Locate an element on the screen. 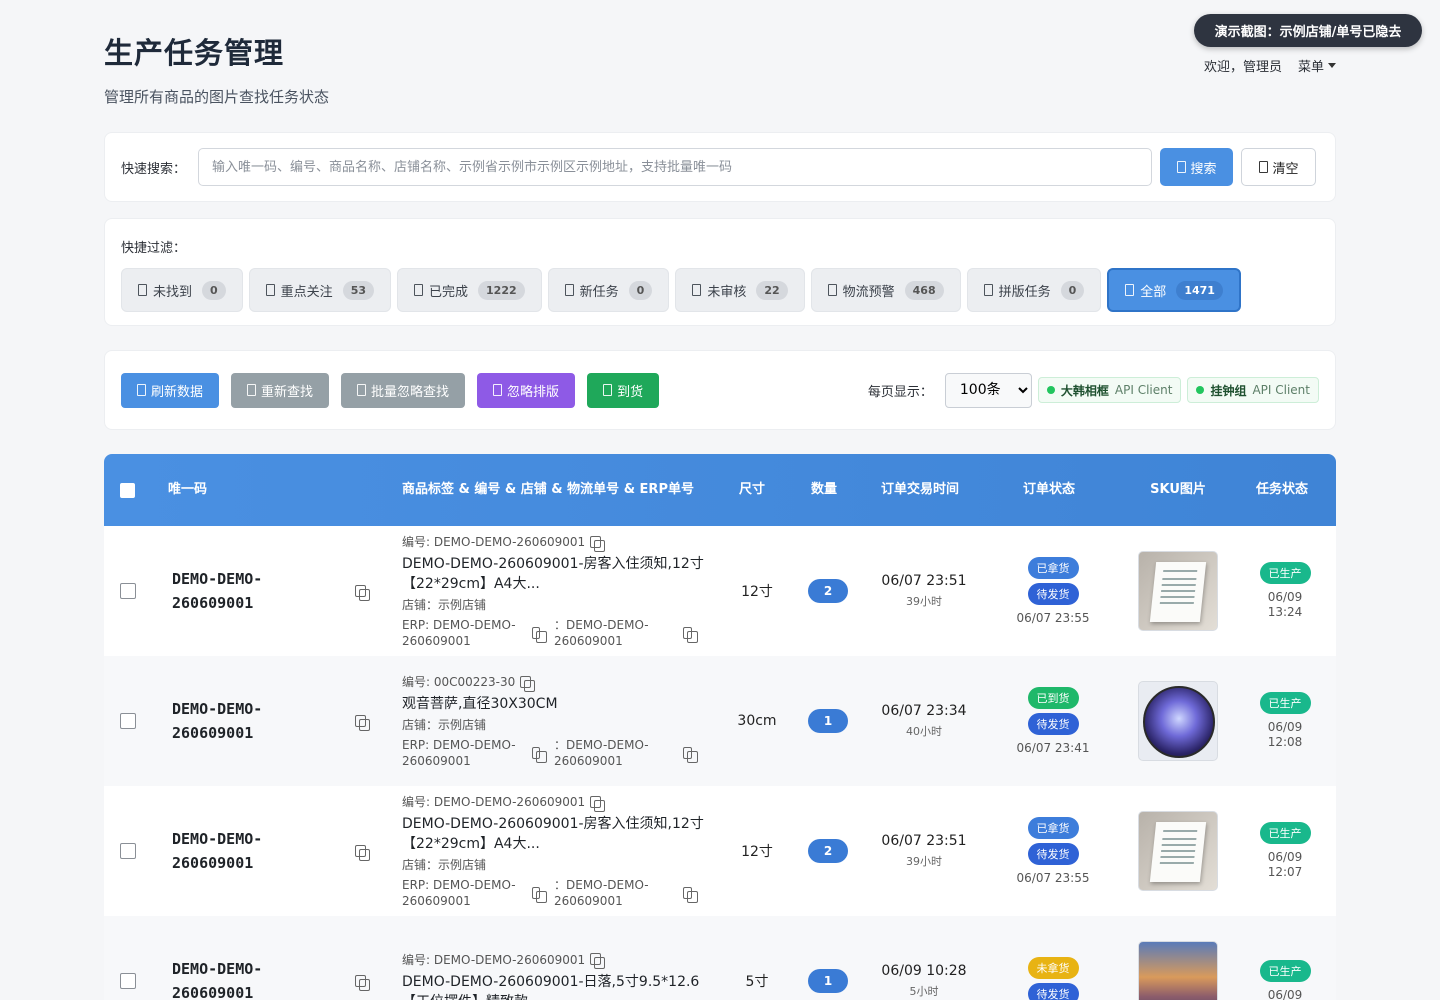  online-dot-icon is located at coordinates (1050, 390).